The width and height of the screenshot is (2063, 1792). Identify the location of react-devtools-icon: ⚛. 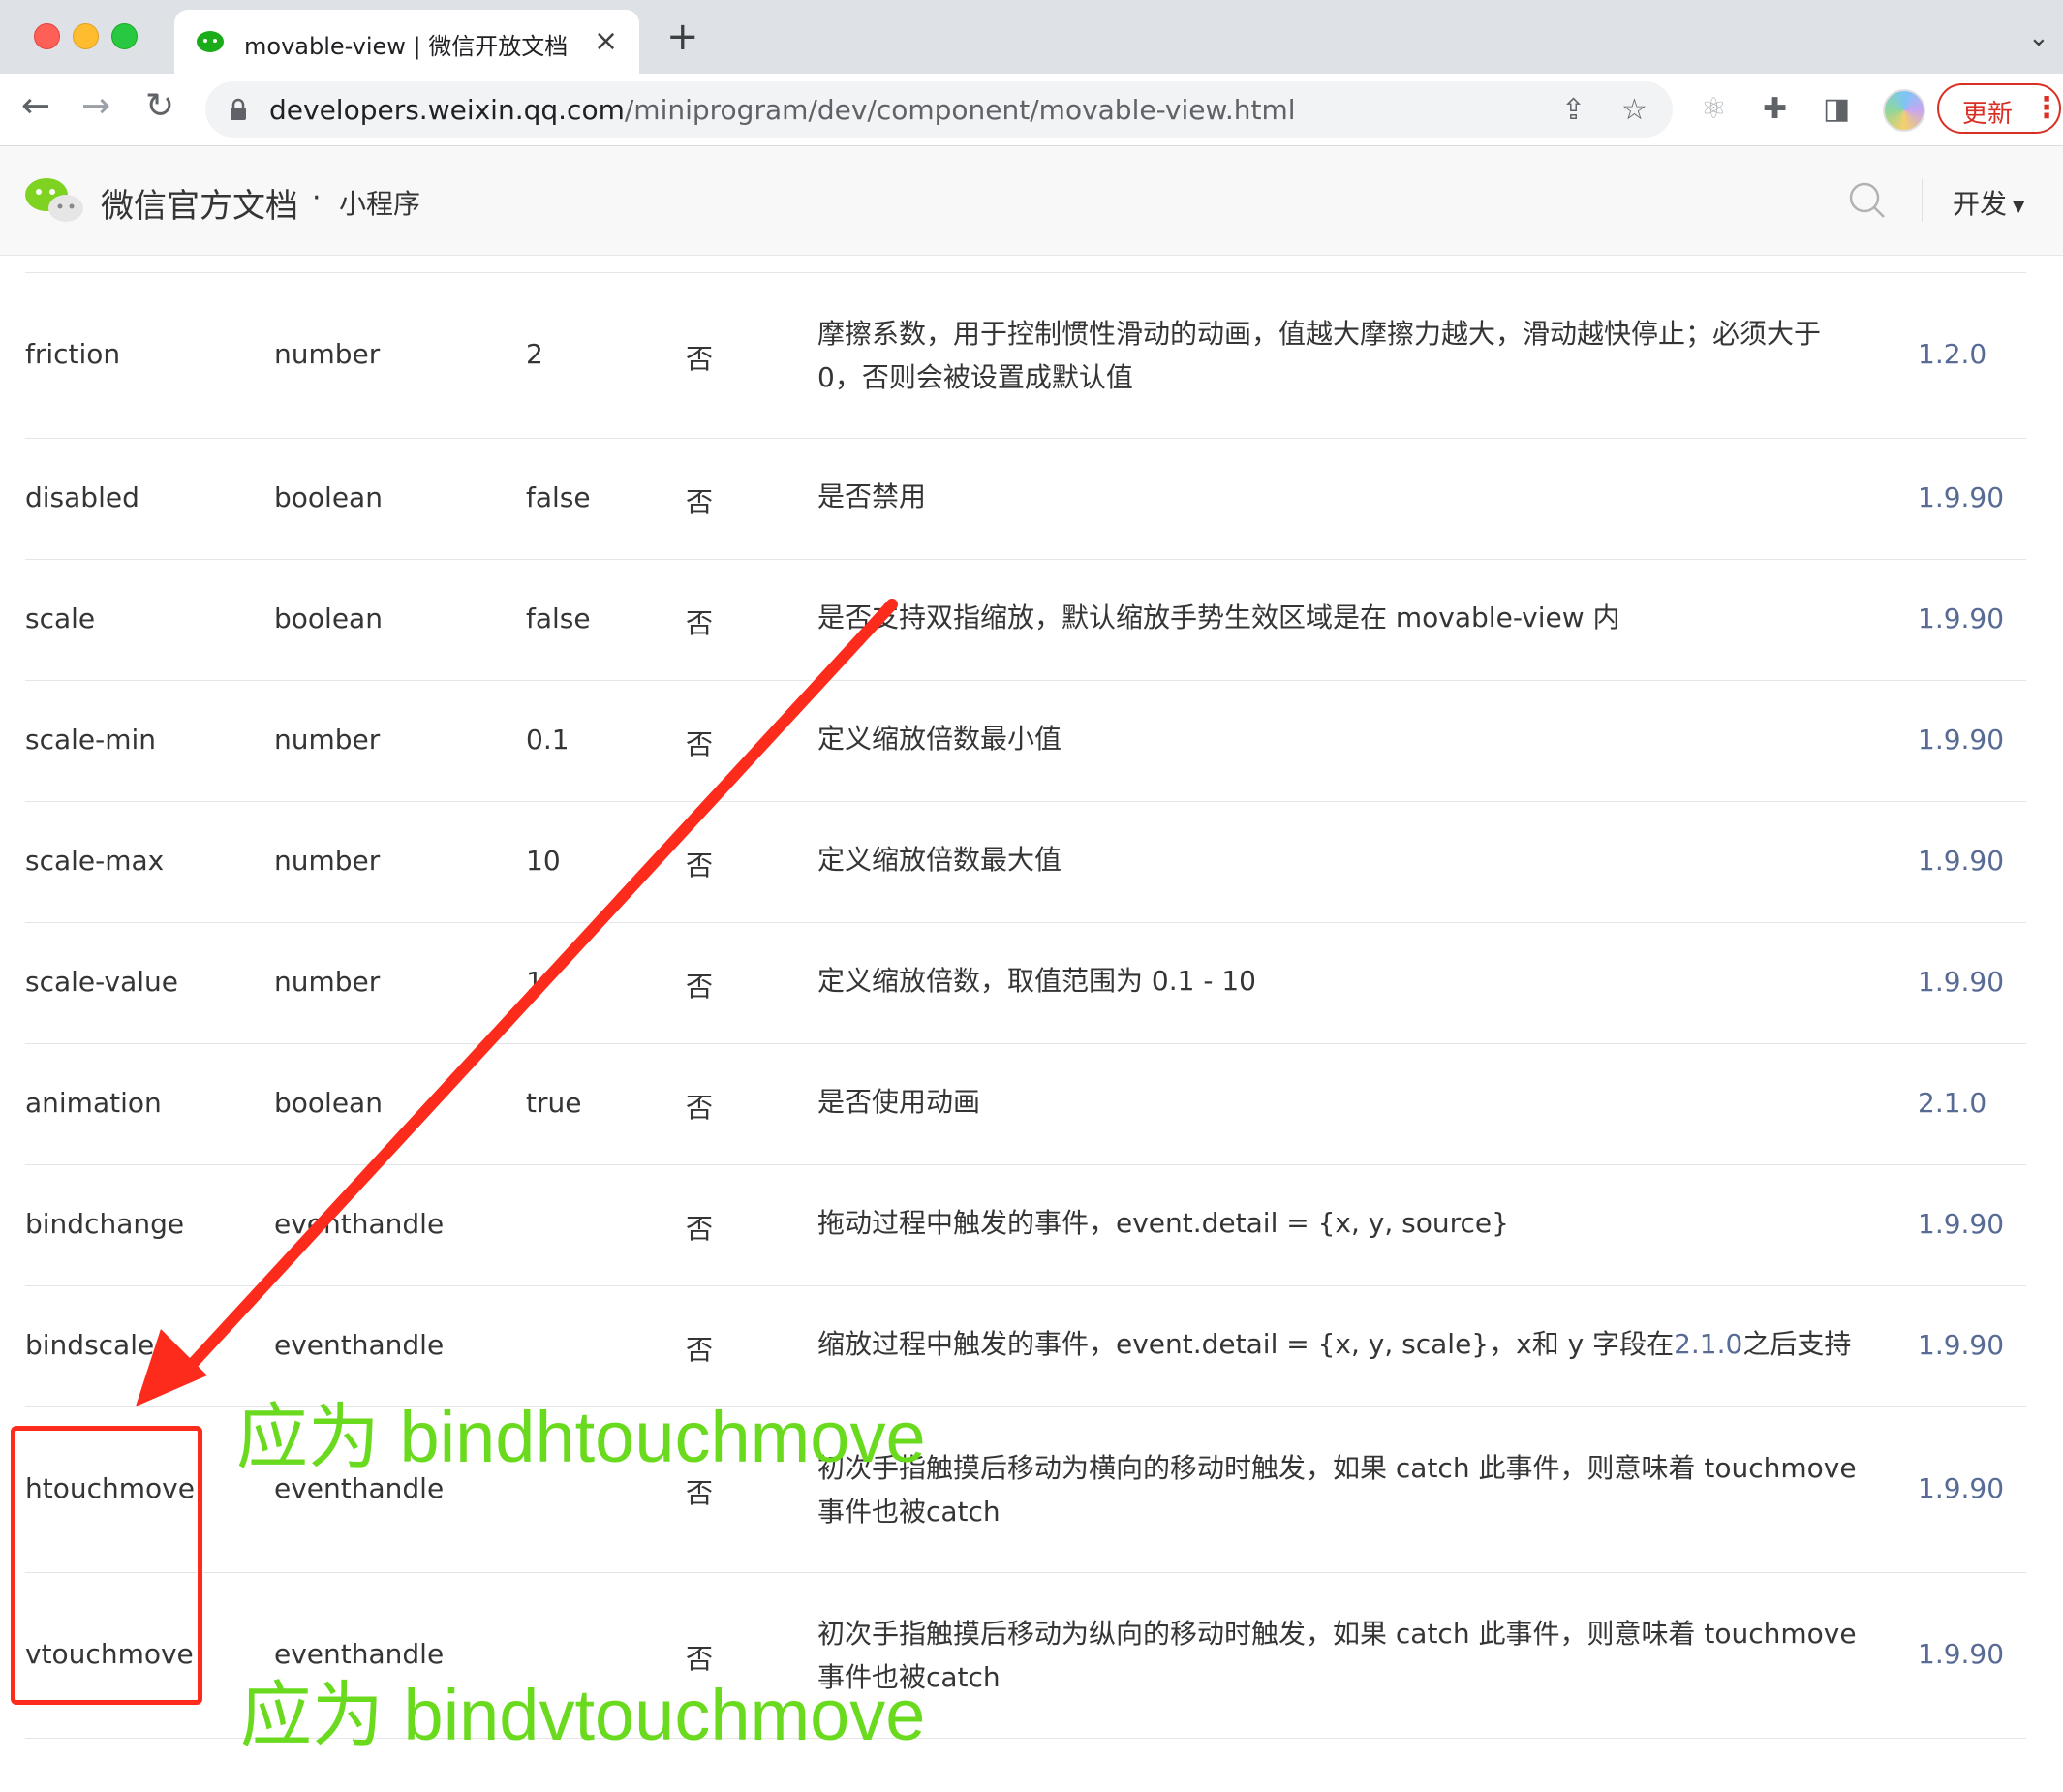
(1714, 109).